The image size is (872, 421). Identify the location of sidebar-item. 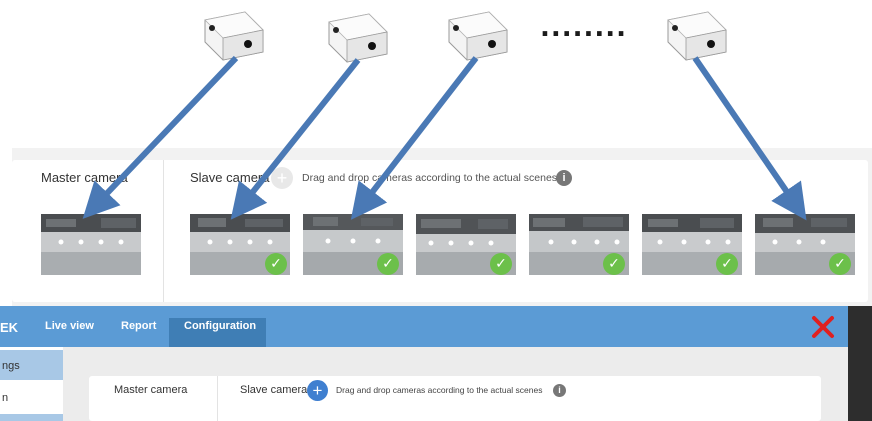
(31, 417).